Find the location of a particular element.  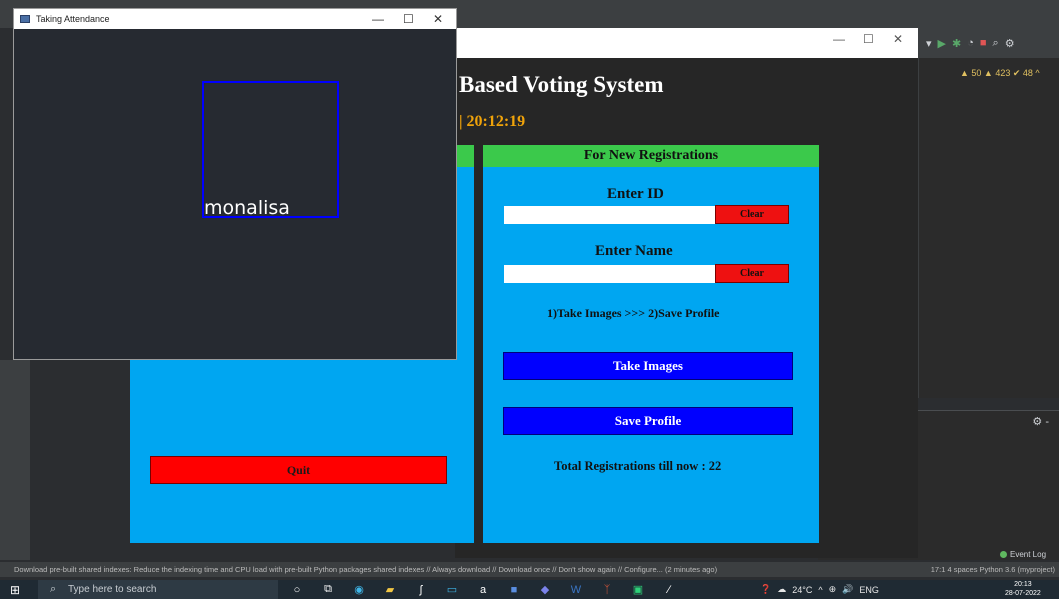

take-images-button: Take Images is located at coordinates (648, 366).